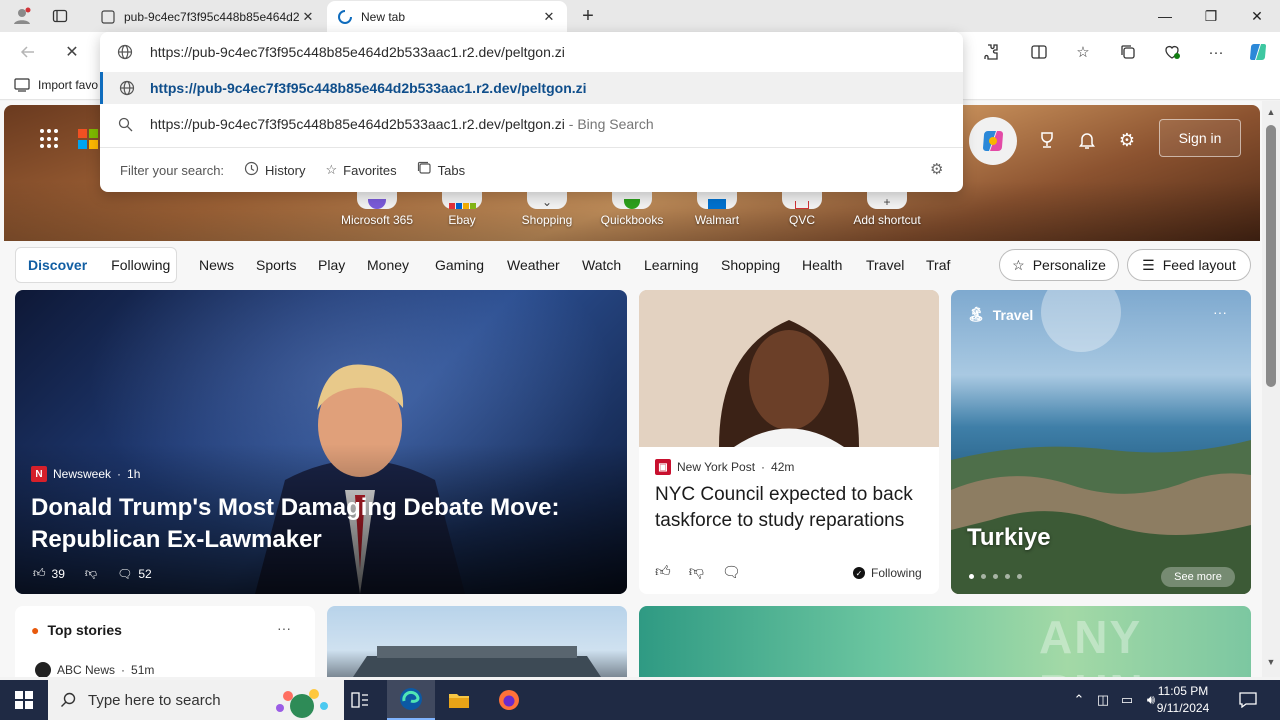 This screenshot has height=720, width=1280. I want to click on meet-now-icon: ◫, so click(1103, 700).